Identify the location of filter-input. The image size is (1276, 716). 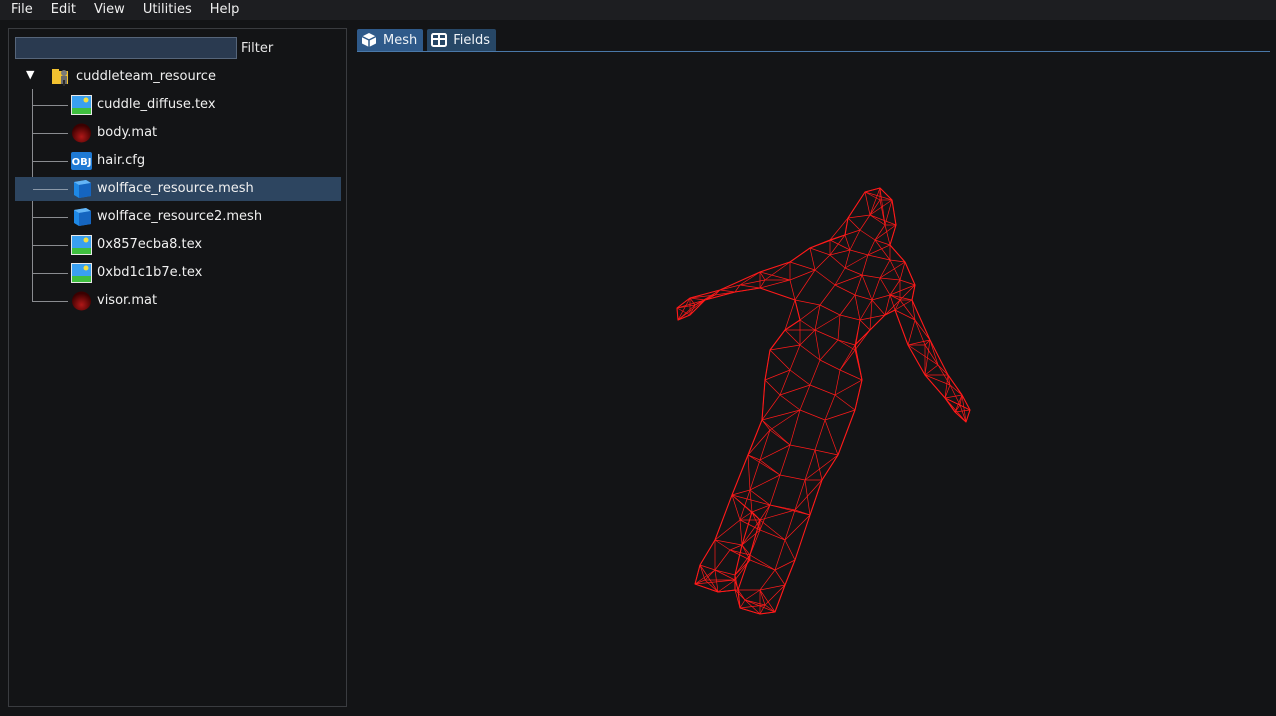
(126, 48).